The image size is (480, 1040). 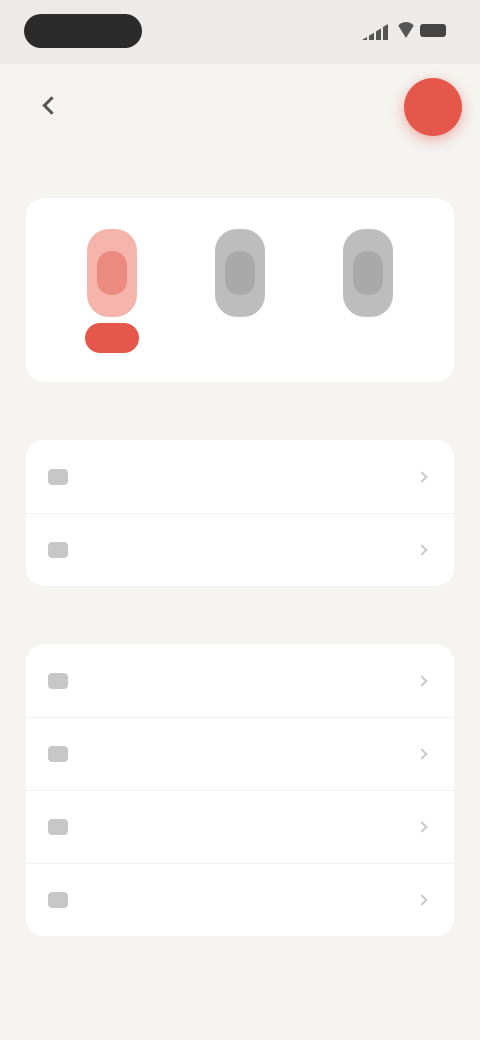 What do you see at coordinates (240, 32) in the screenshot?
I see `status-bar` at bounding box center [240, 32].